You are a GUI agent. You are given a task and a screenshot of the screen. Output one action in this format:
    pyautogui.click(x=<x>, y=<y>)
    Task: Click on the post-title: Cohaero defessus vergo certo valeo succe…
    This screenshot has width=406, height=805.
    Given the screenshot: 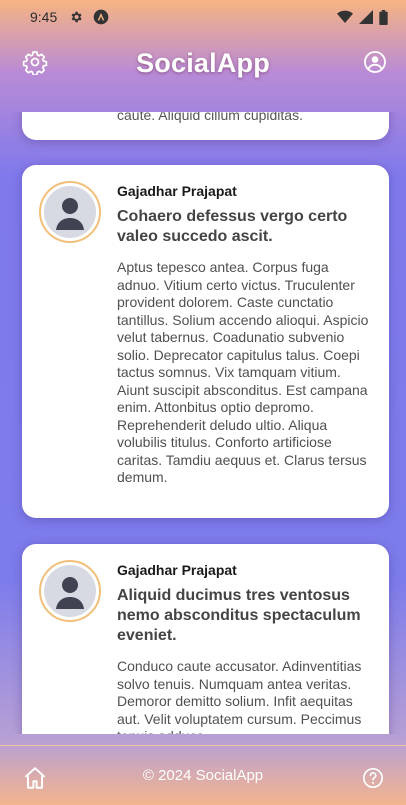 What is the action you would take?
    pyautogui.click(x=232, y=226)
    